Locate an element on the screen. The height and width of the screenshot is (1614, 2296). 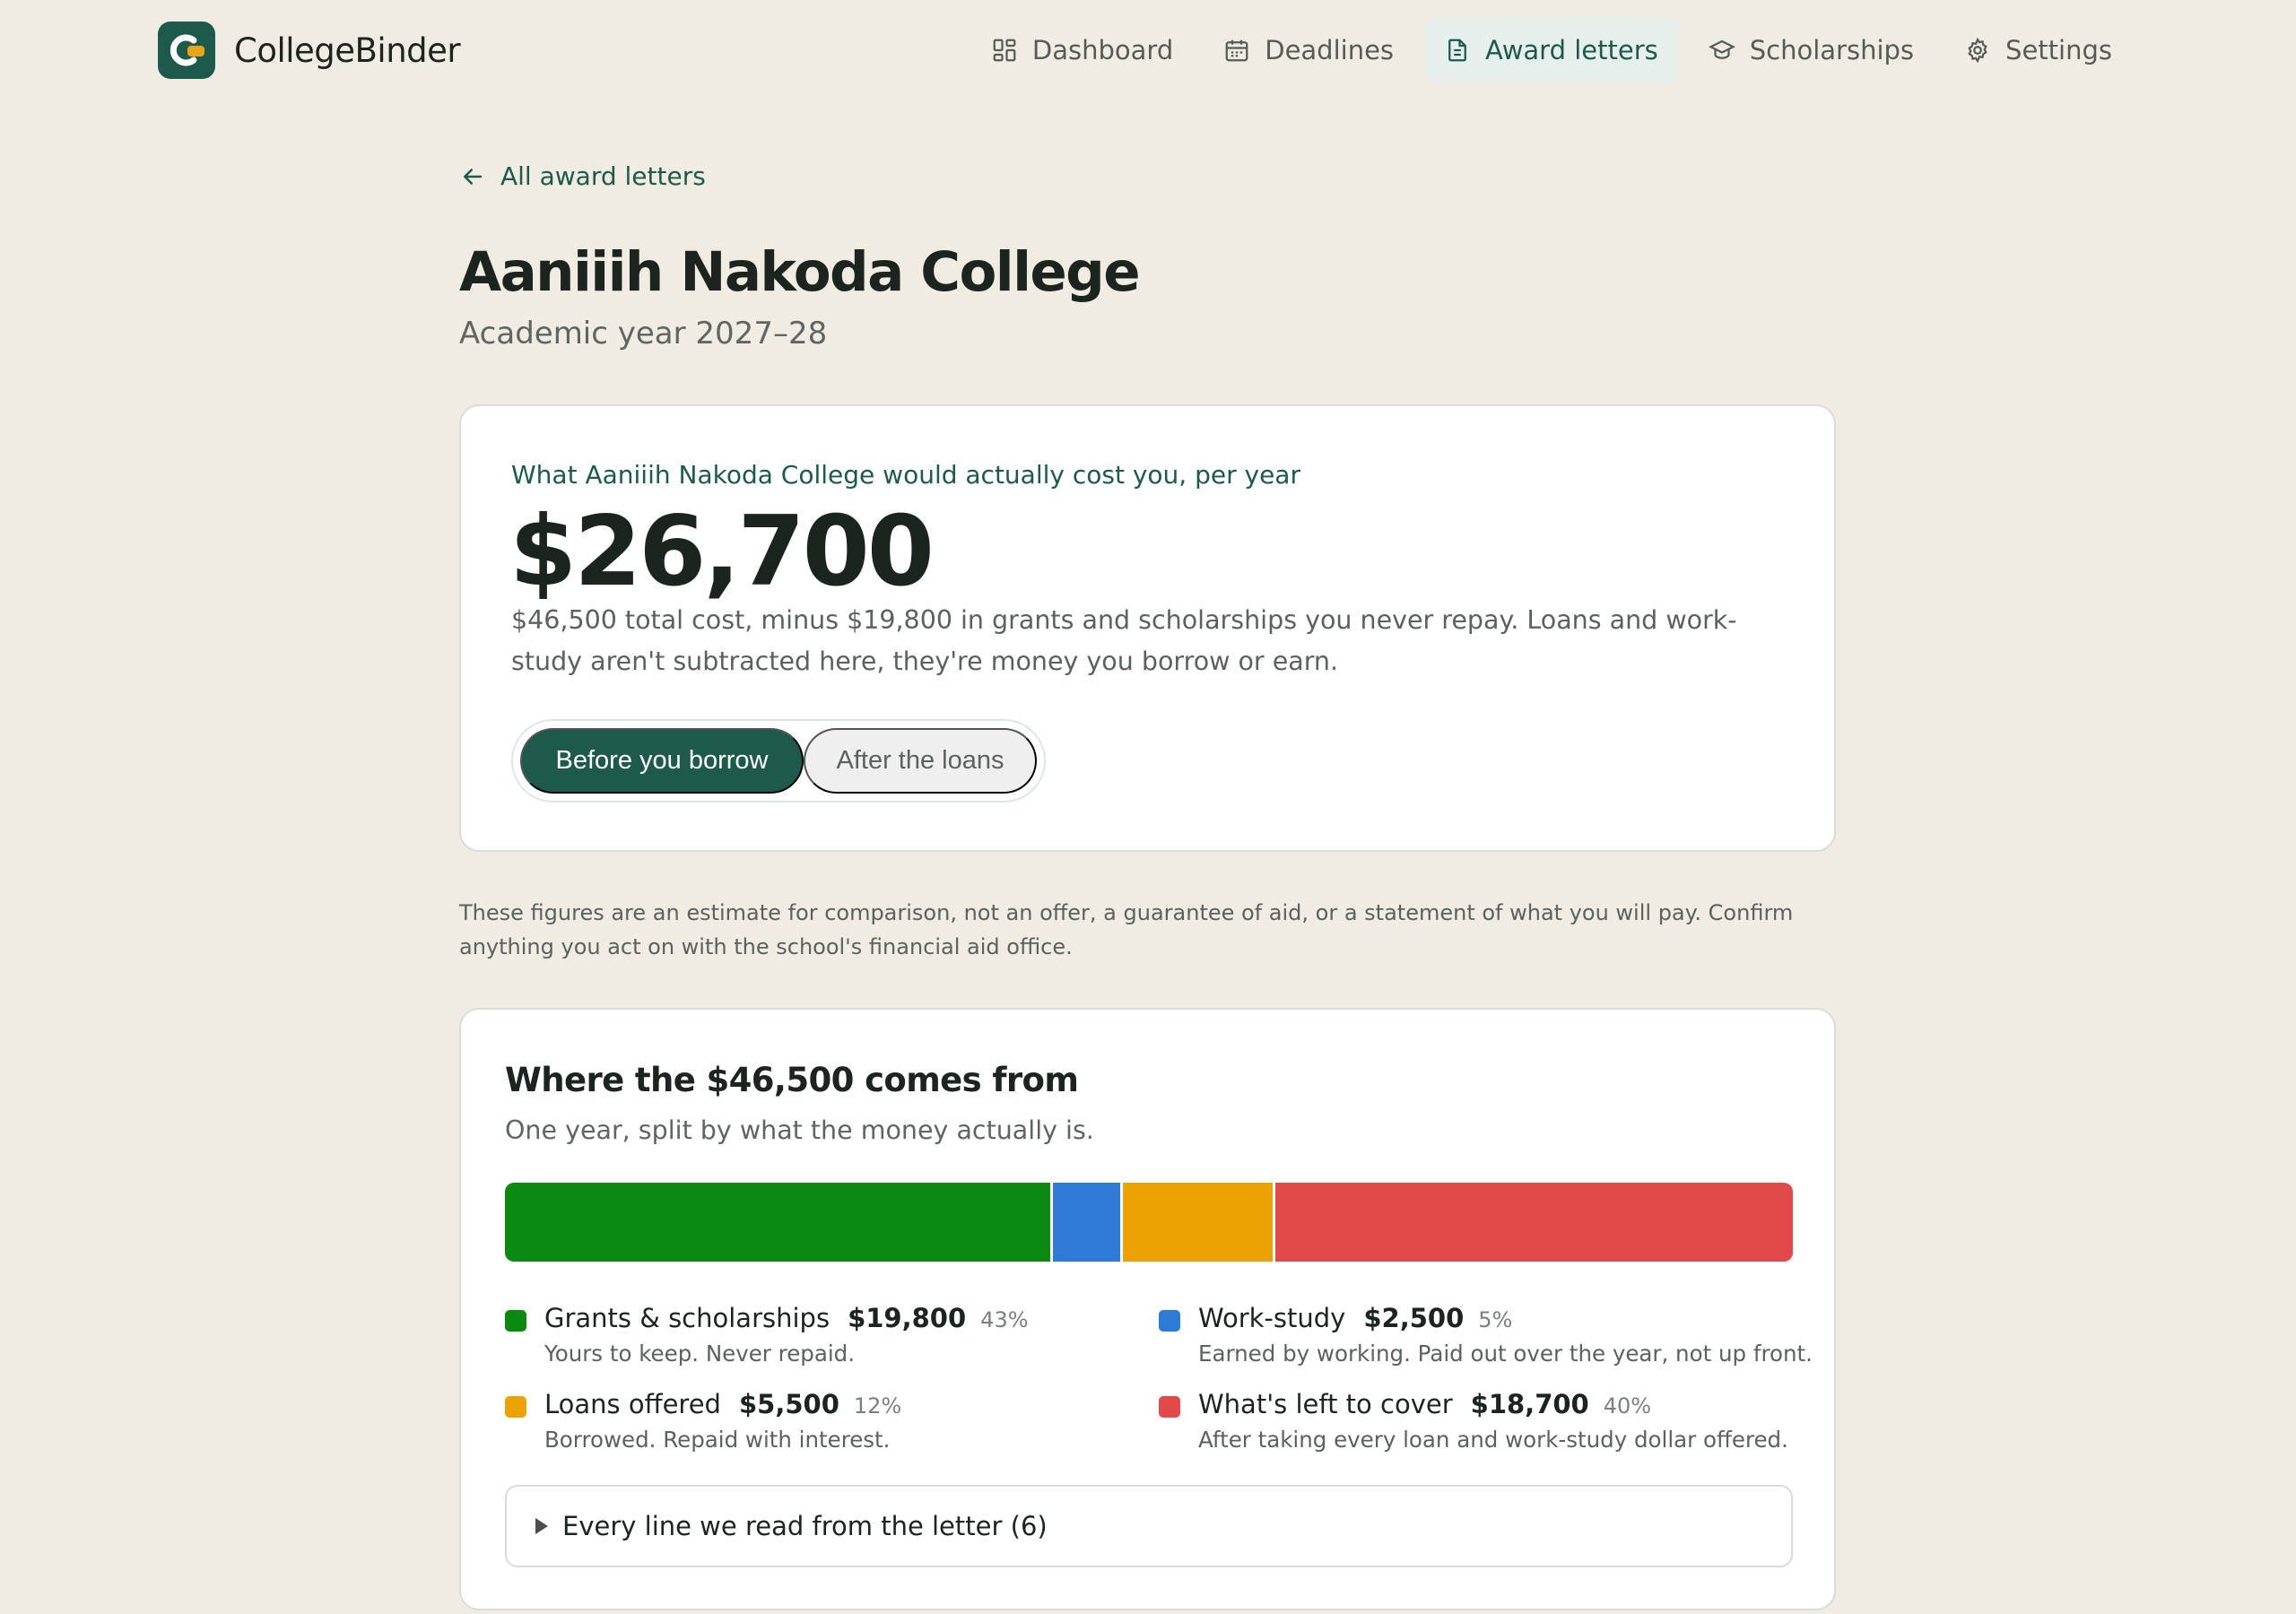
legend-amount: $19,800 is located at coordinates (907, 1318).